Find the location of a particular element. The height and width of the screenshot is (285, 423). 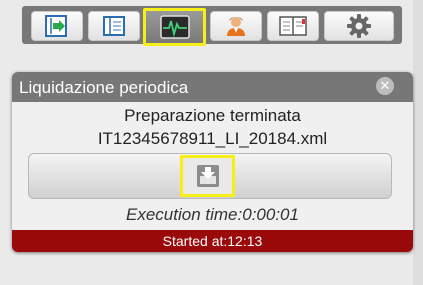

status-message: Preparazione terminata is located at coordinates (212, 115).